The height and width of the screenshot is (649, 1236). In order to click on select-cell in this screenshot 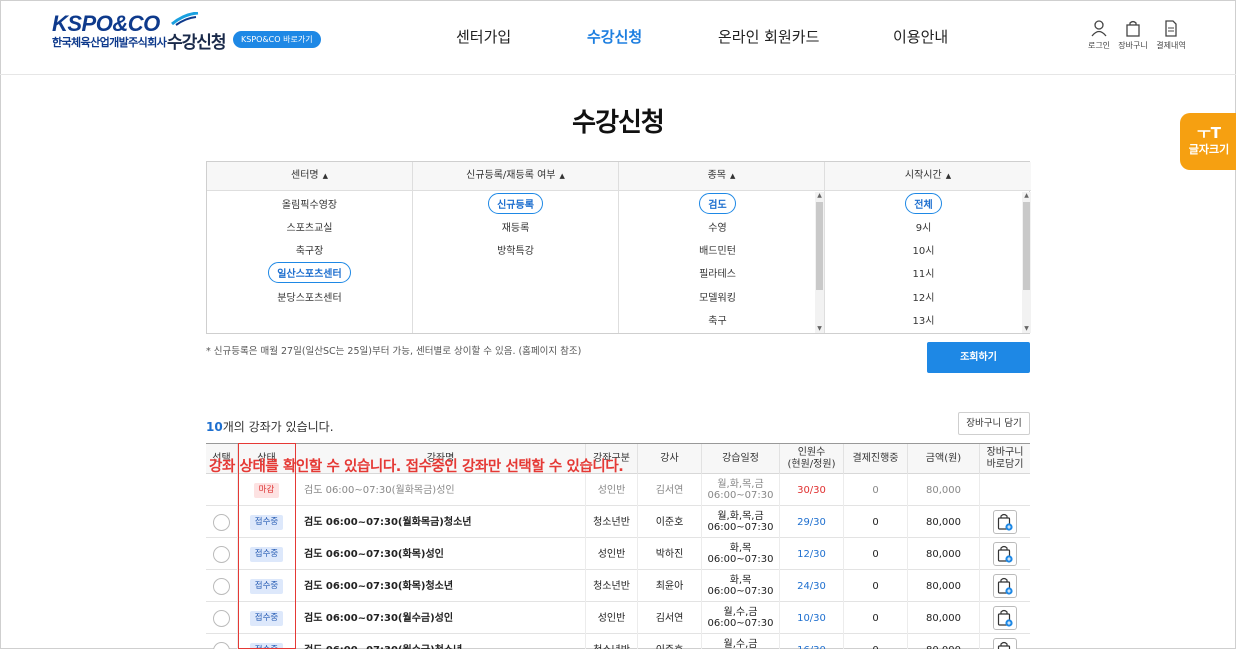, I will do `click(222, 586)`.